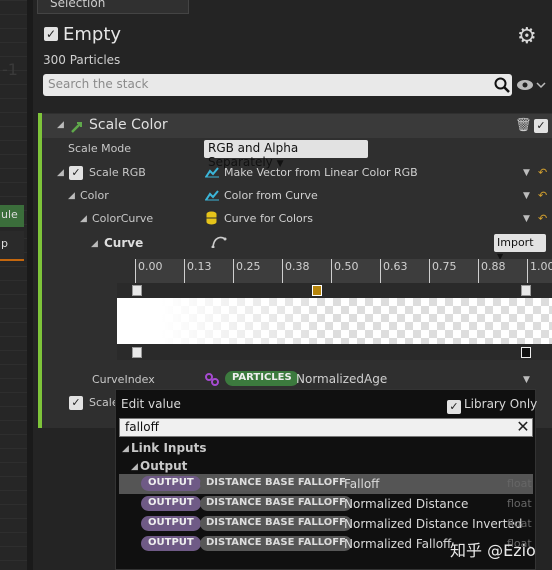 Image resolution: width=552 pixels, height=570 pixels. Describe the element at coordinates (94, 195) in the screenshot. I see `color-label: Color` at that location.